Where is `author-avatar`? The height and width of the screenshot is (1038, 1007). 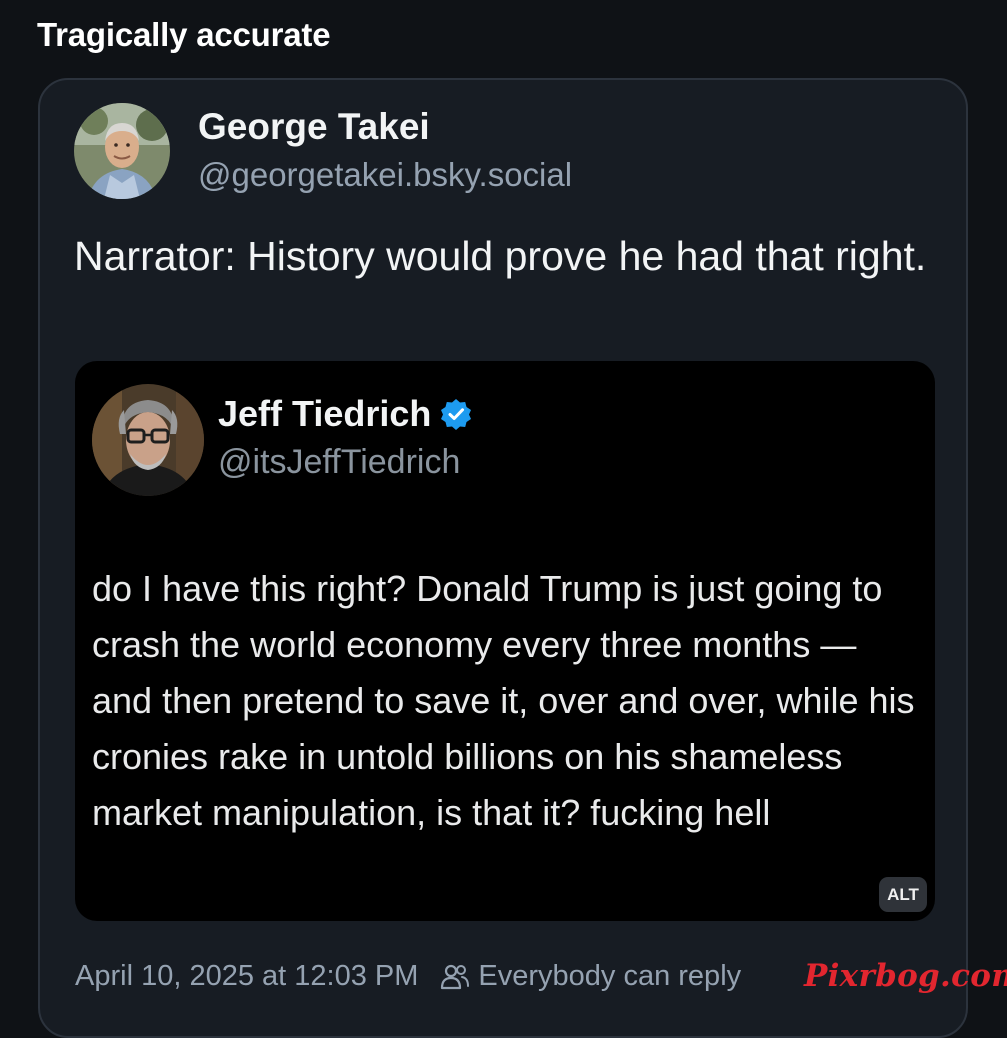 author-avatar is located at coordinates (122, 151).